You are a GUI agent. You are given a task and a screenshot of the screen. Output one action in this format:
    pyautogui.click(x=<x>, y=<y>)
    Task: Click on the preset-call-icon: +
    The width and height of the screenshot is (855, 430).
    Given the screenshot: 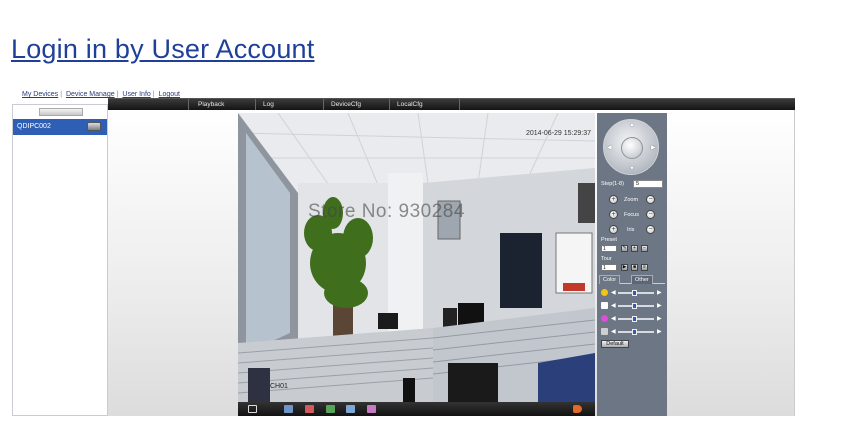 What is the action you would take?
    pyautogui.click(x=634, y=248)
    